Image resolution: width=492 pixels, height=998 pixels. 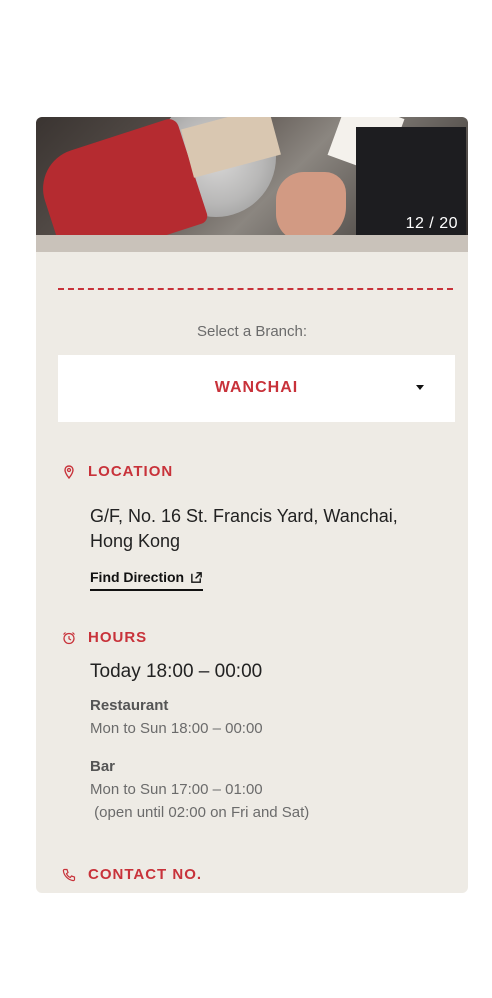 I want to click on address-line-2: Hong Kong, so click(x=135, y=541).